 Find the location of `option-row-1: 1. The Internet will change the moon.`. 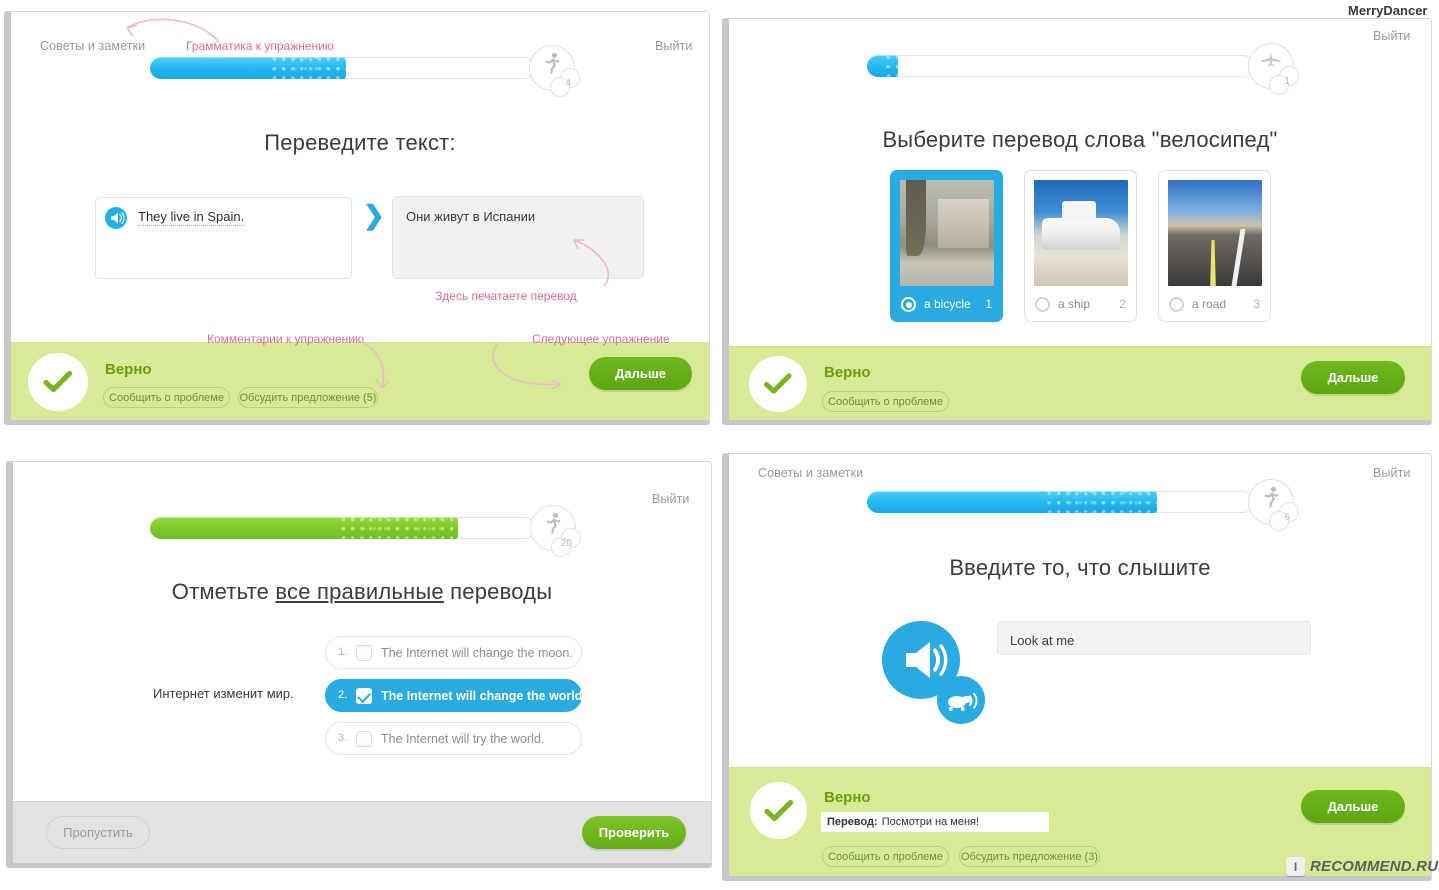

option-row-1: 1. The Internet will change the moon. is located at coordinates (453, 652).